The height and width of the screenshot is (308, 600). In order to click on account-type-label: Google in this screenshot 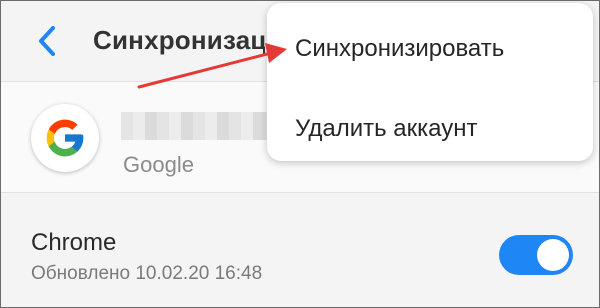, I will do `click(158, 164)`.